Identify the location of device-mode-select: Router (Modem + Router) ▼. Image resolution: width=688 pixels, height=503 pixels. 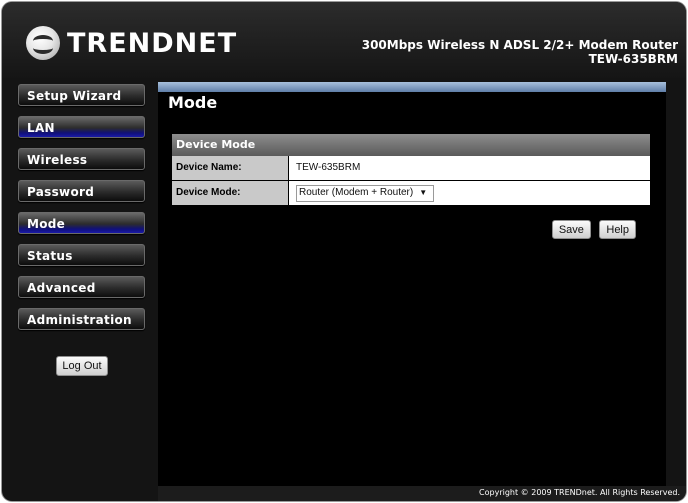
(365, 193).